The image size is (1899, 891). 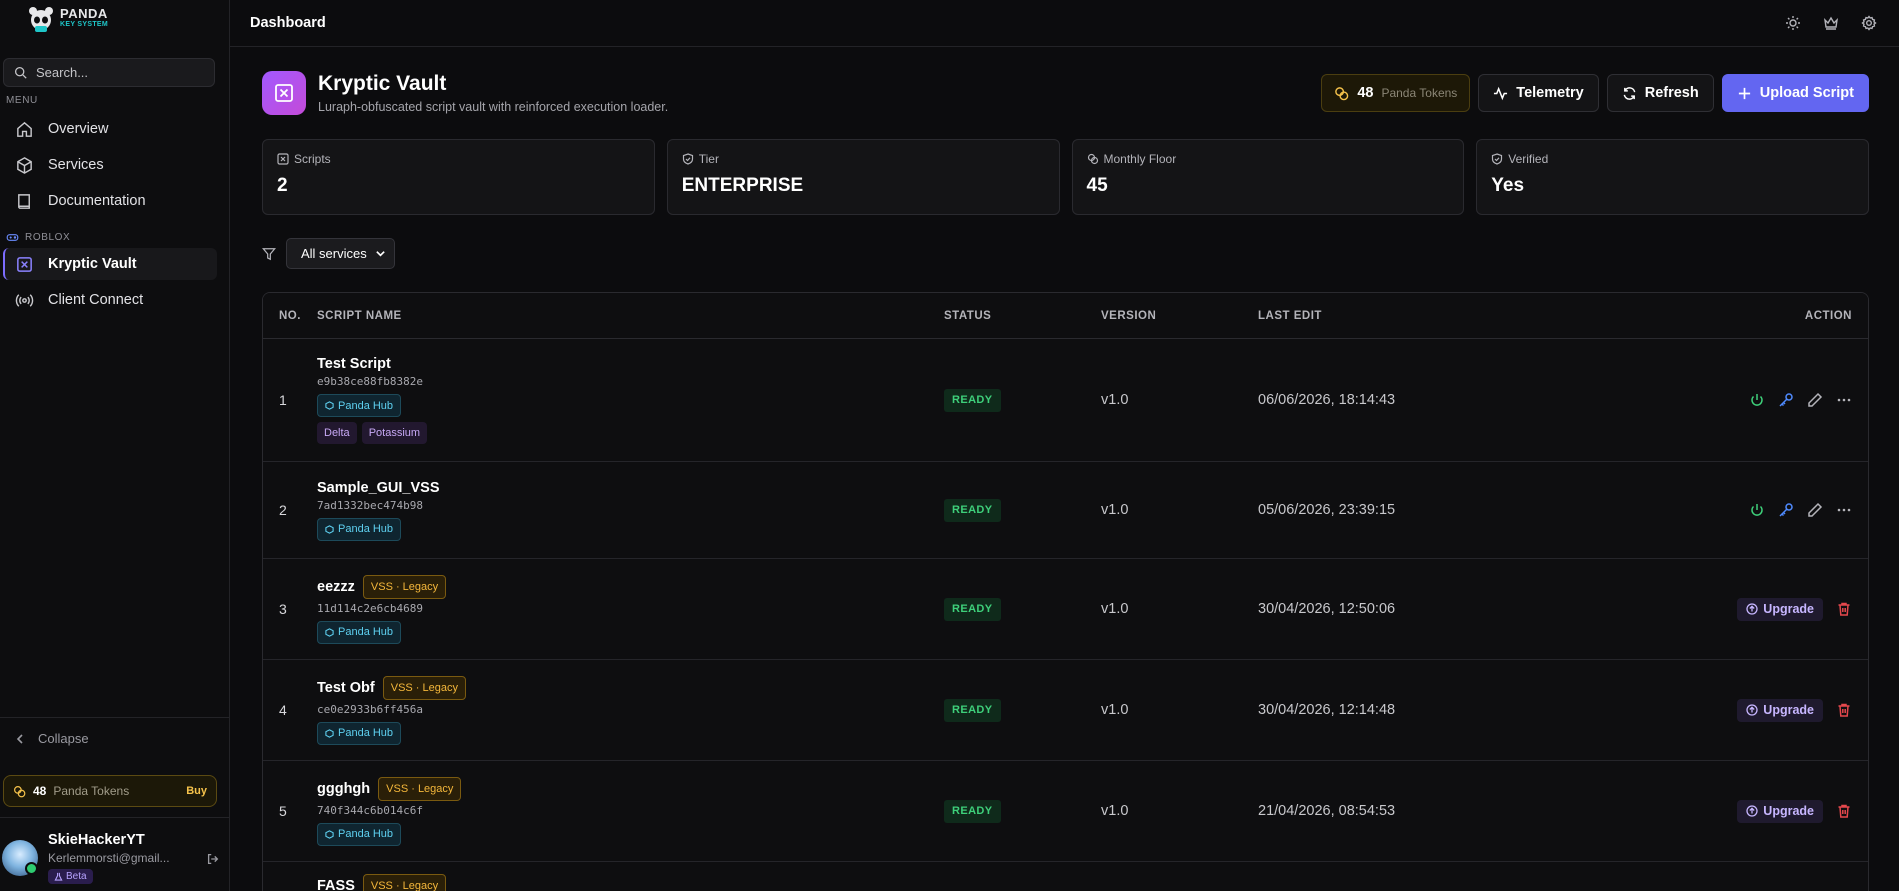 What do you see at coordinates (1064, 23) in the screenshot?
I see `topbar: Dashboard` at bounding box center [1064, 23].